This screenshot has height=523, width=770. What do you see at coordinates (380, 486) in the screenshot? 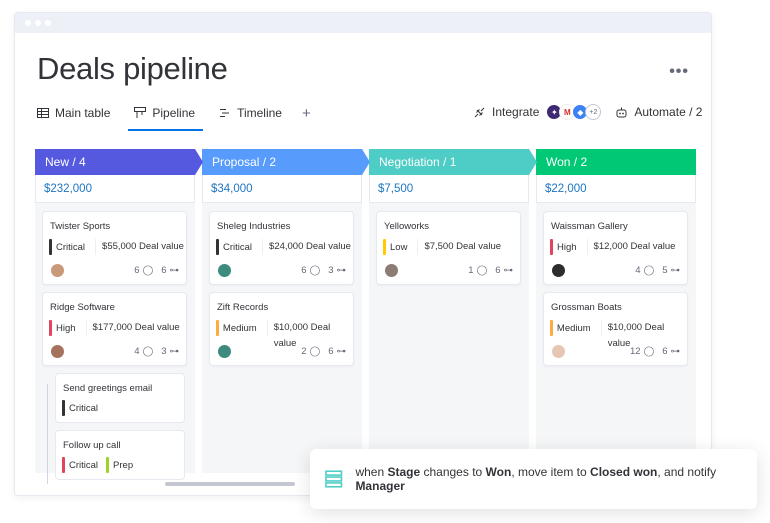
I see `text-bold: Manager` at bounding box center [380, 486].